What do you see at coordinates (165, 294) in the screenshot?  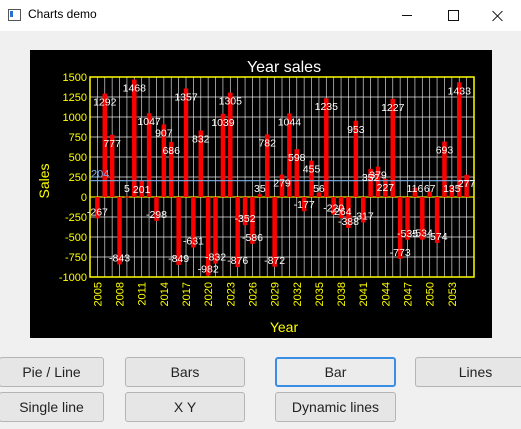 I see `x-tick-label: 2014` at bounding box center [165, 294].